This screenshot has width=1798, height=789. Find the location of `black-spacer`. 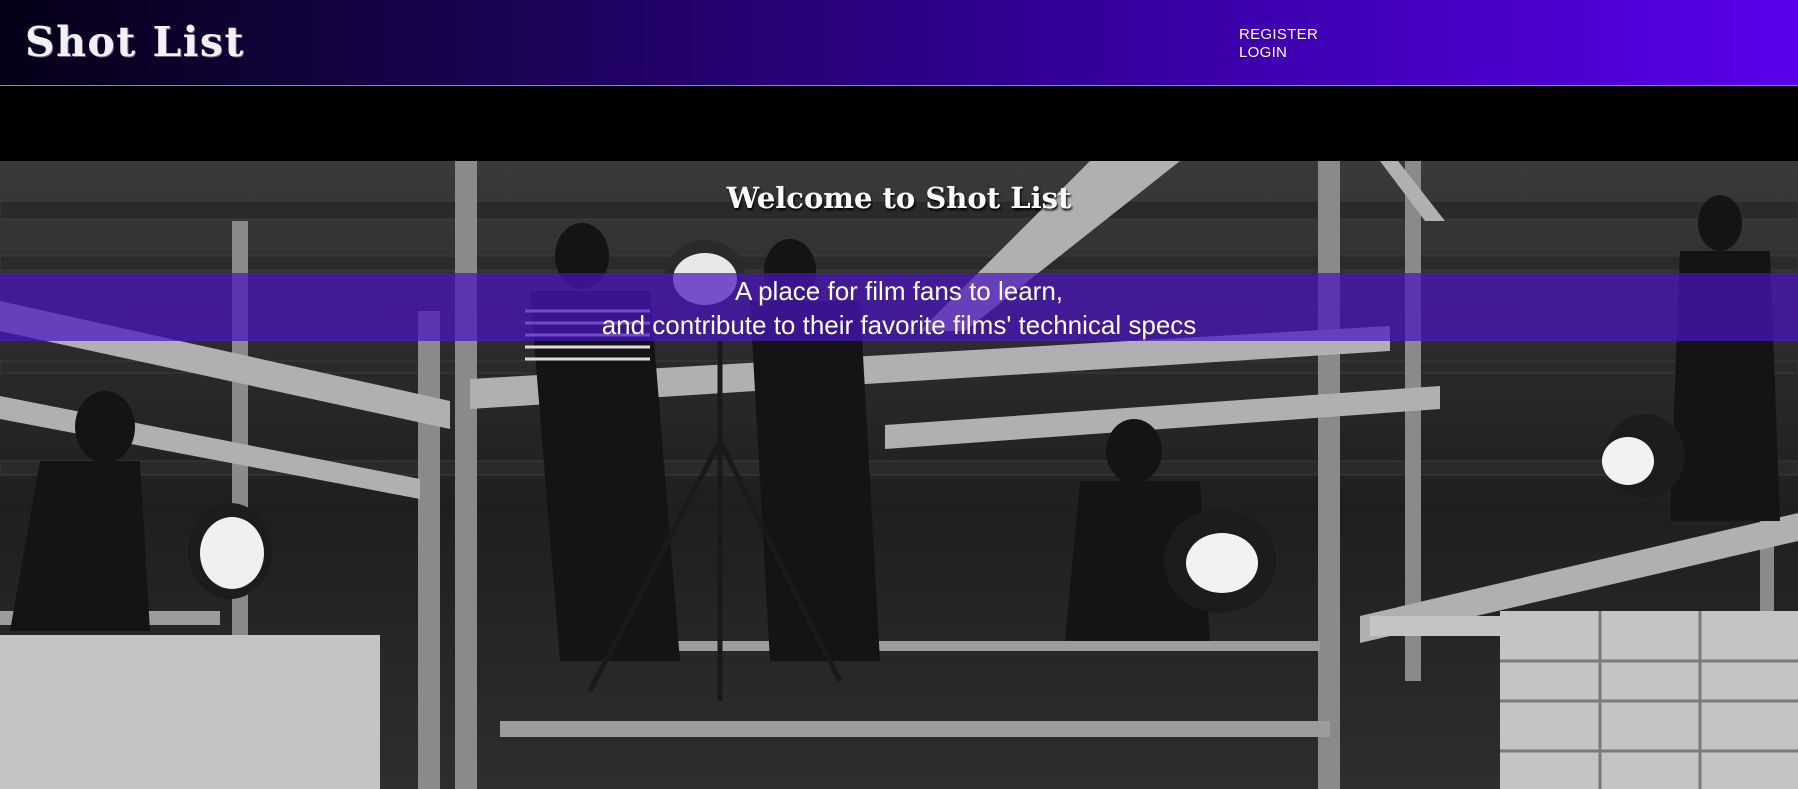

black-spacer is located at coordinates (899, 124).